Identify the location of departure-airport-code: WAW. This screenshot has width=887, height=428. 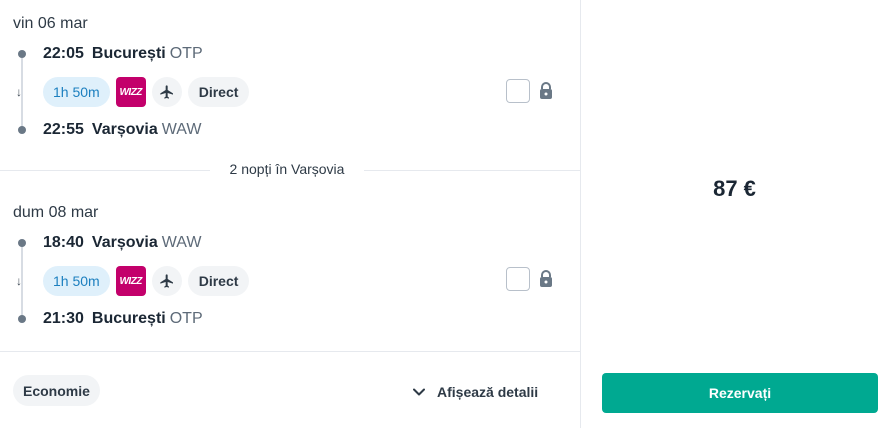
(181, 242).